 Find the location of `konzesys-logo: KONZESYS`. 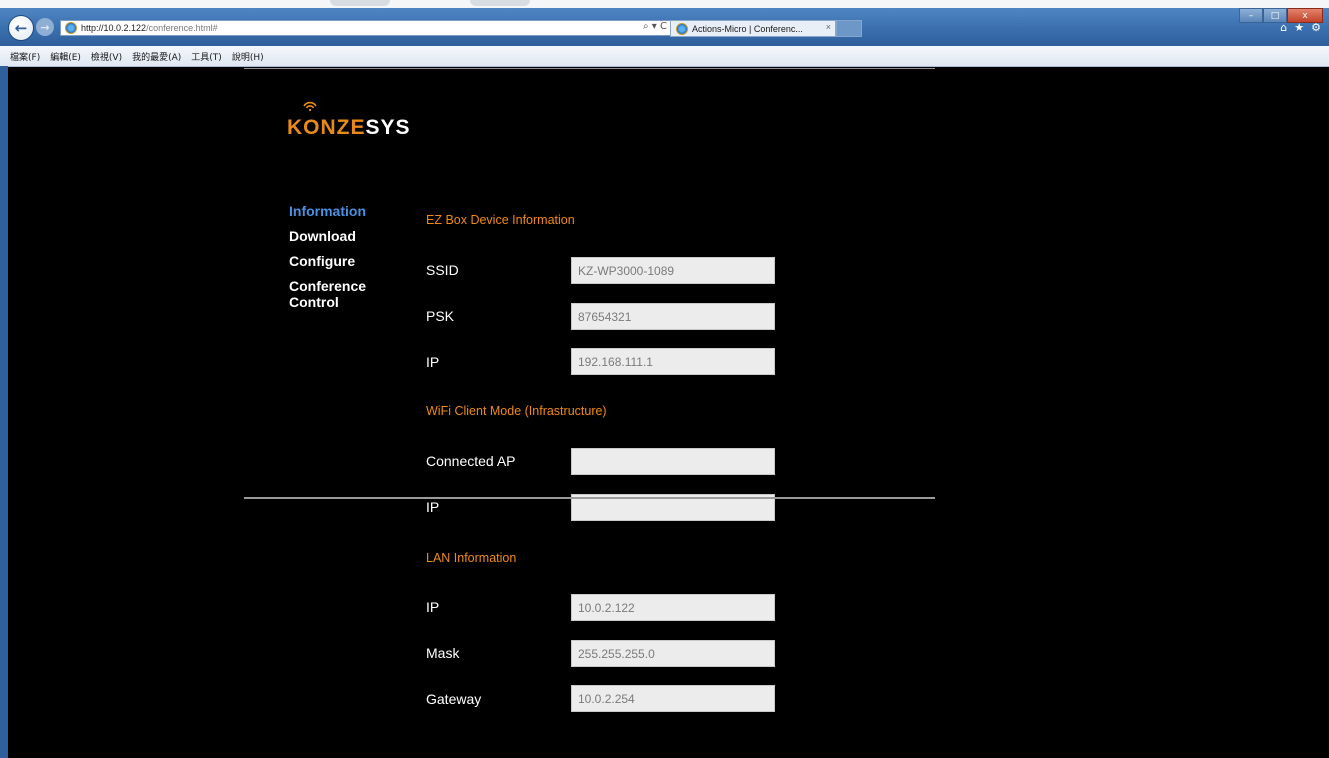

konzesys-logo: KONZESYS is located at coordinates (349, 128).